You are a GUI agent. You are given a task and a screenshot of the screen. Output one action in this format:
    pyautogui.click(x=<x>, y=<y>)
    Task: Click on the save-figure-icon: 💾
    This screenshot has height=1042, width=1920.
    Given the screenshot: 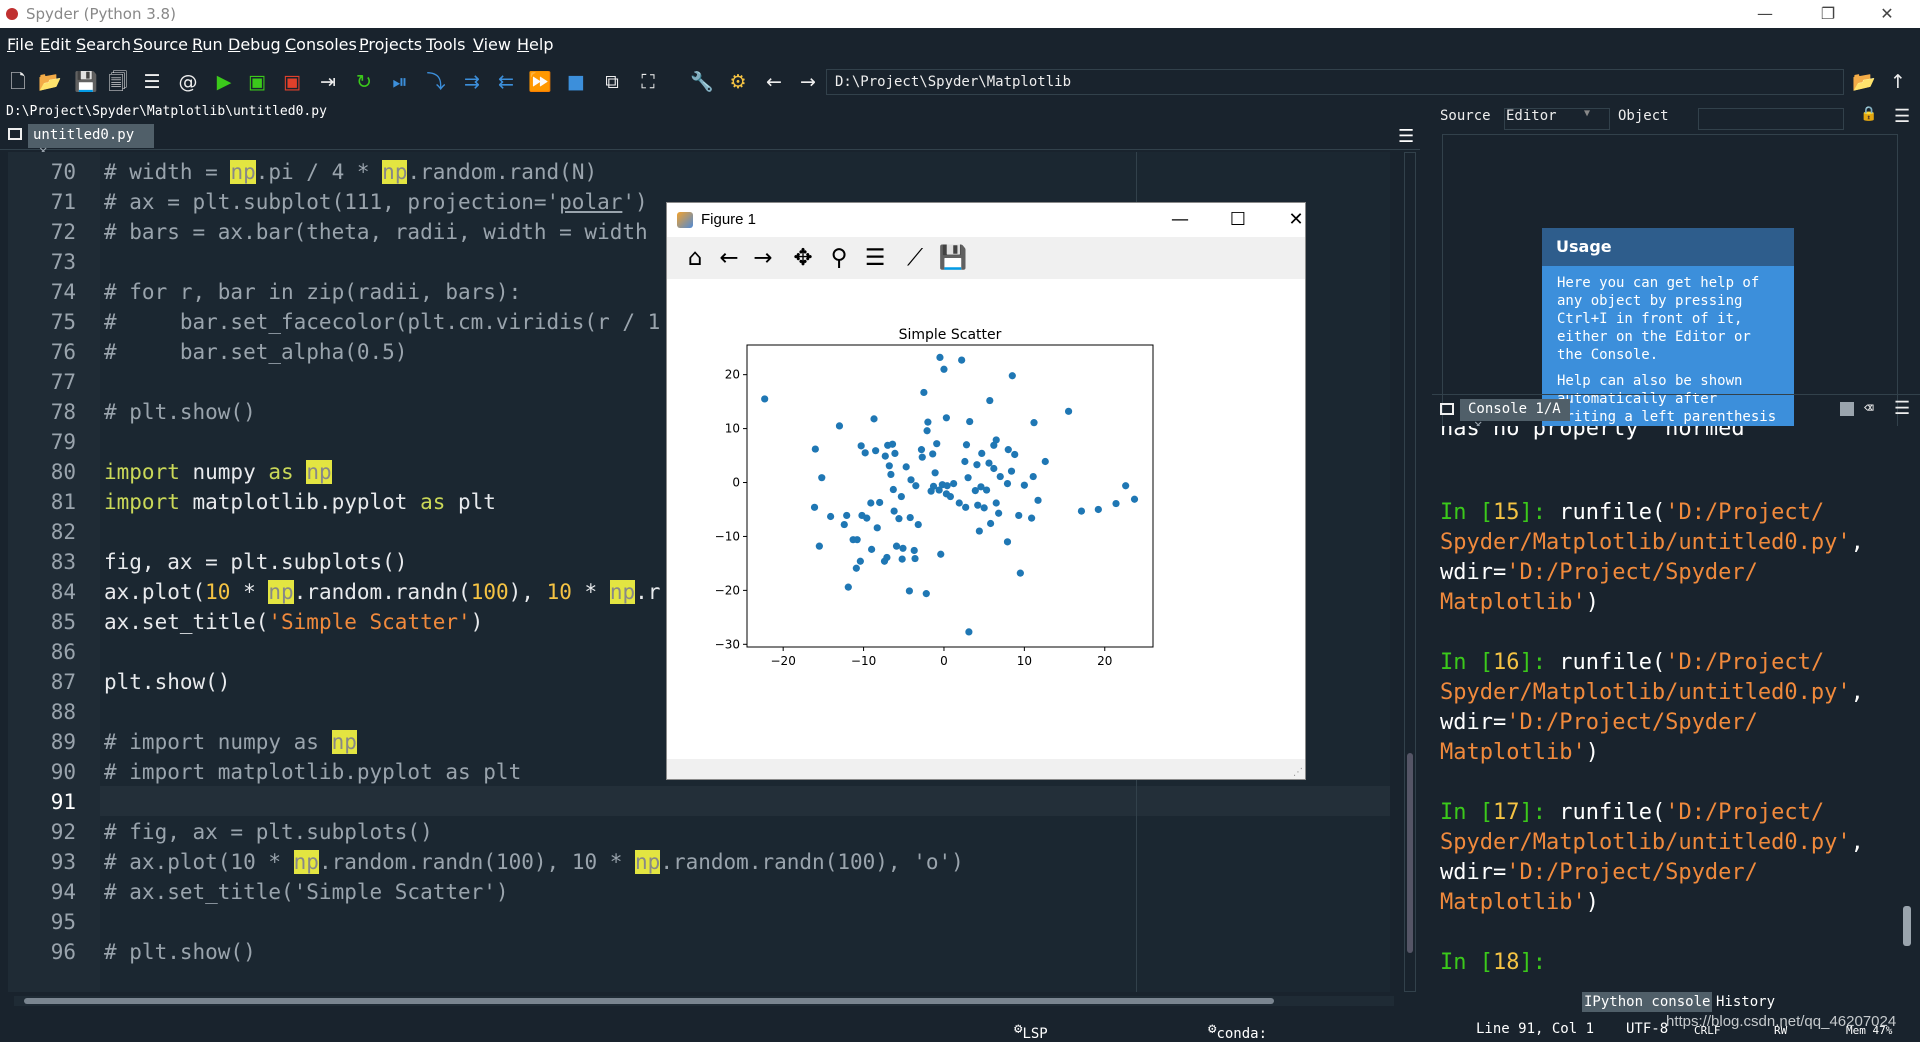 What is the action you would take?
    pyautogui.click(x=953, y=258)
    